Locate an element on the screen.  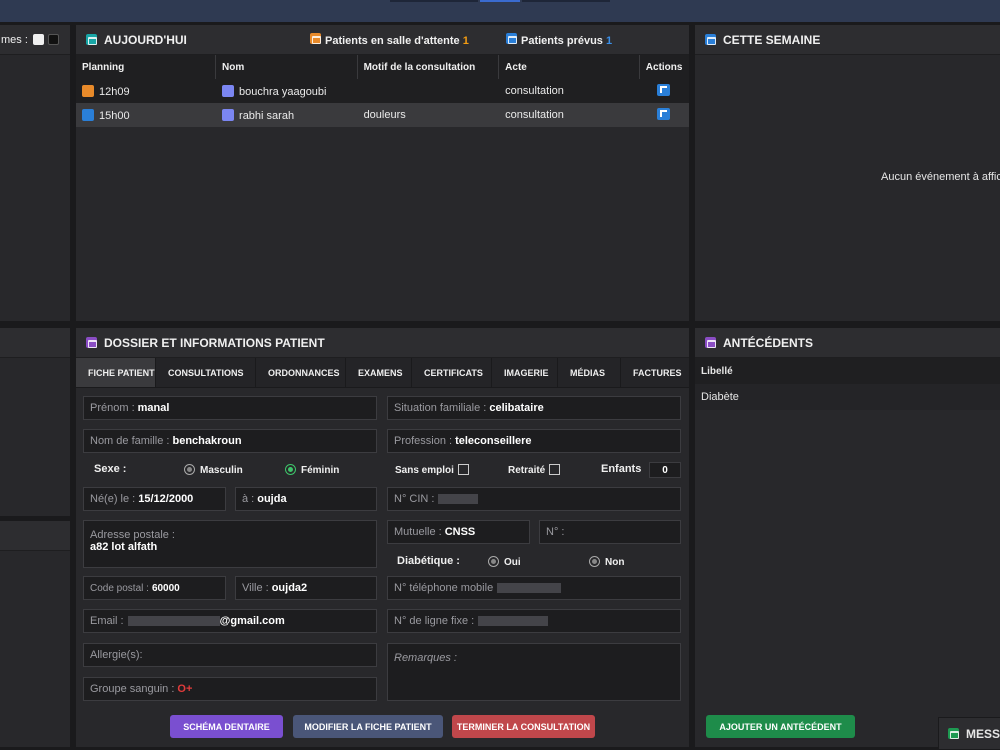
nom-label: Nom de famille : is located at coordinates (130, 441).